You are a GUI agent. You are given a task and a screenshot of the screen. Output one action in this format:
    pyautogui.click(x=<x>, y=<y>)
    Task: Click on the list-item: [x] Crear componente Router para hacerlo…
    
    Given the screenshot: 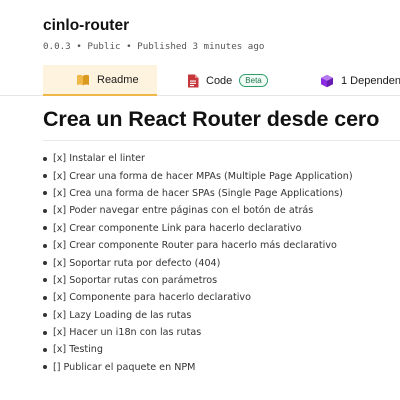 What is the action you would take?
    pyautogui.click(x=198, y=245)
    